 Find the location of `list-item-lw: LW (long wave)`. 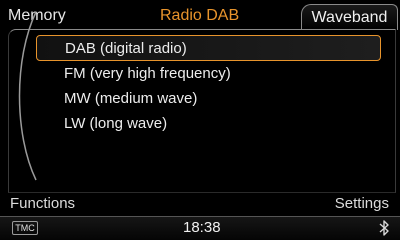

list-item-lw: LW (long wave) is located at coordinates (115, 124).